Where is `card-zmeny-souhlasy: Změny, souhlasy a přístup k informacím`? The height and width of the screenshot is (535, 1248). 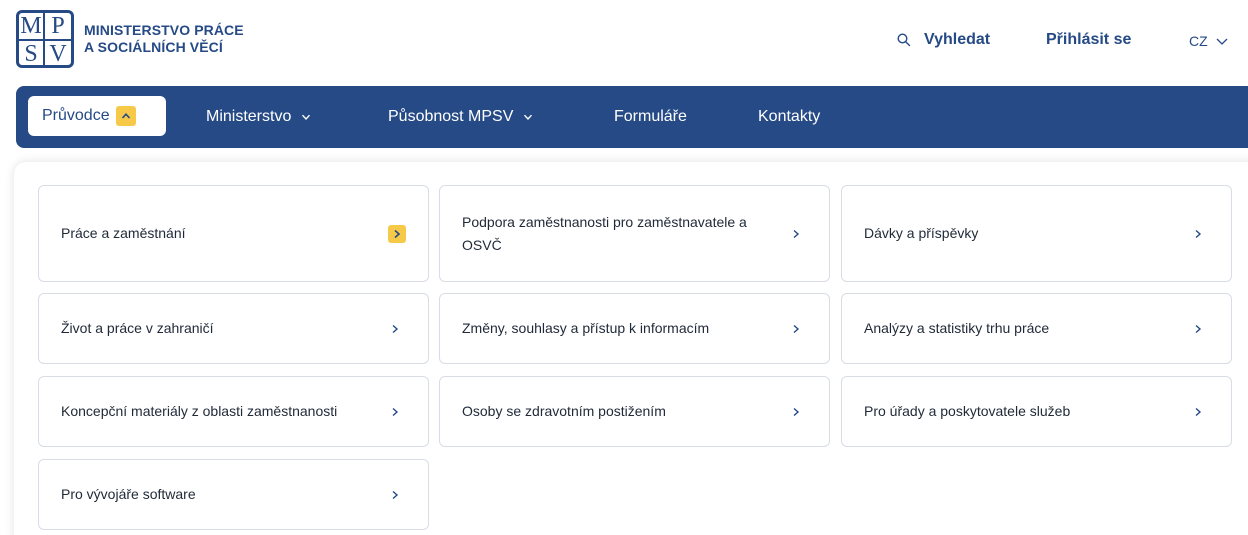 card-zmeny-souhlasy: Změny, souhlasy a přístup k informacím is located at coordinates (634, 328).